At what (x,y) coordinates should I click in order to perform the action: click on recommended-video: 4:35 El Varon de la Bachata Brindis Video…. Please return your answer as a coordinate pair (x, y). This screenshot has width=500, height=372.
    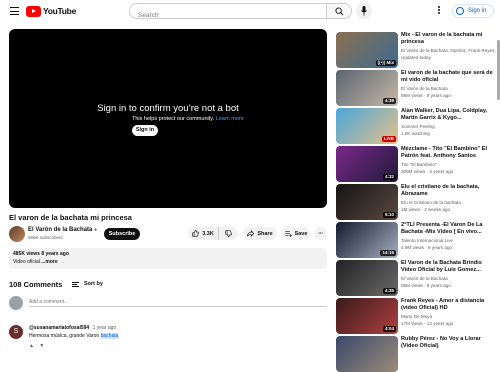
    Looking at the image, I should click on (416, 278).